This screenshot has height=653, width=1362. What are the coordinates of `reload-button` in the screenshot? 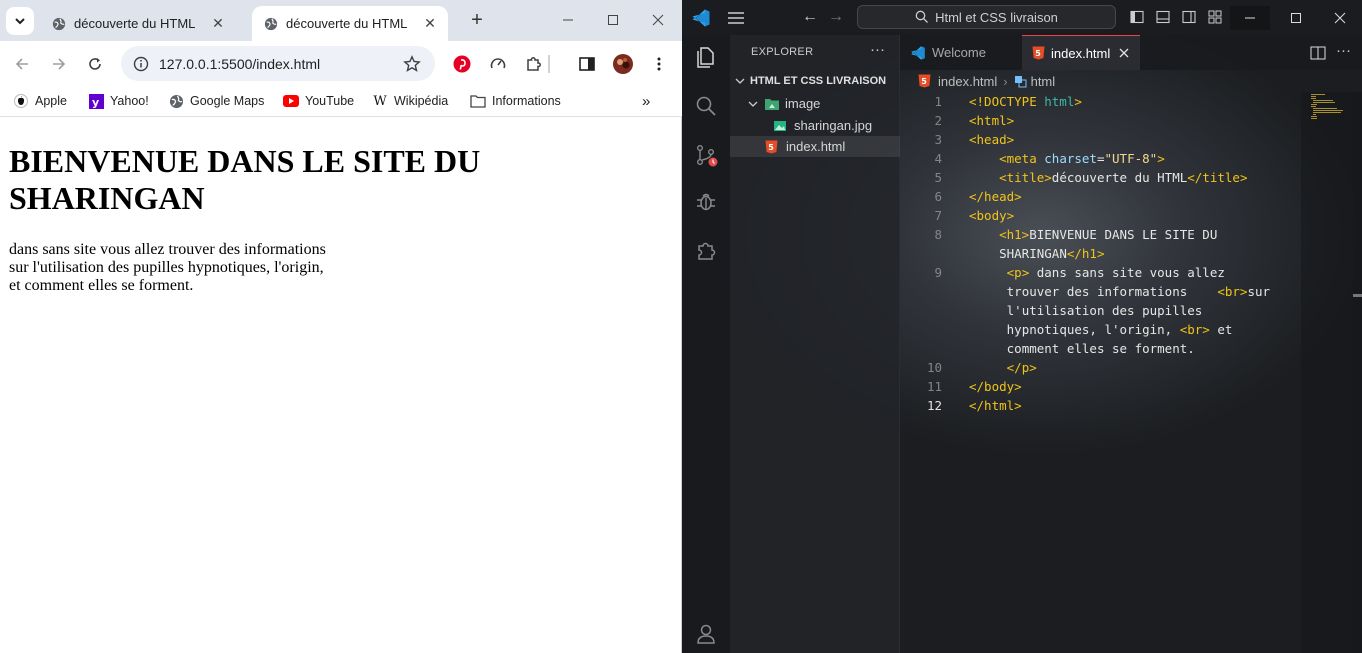 It's located at (95, 64).